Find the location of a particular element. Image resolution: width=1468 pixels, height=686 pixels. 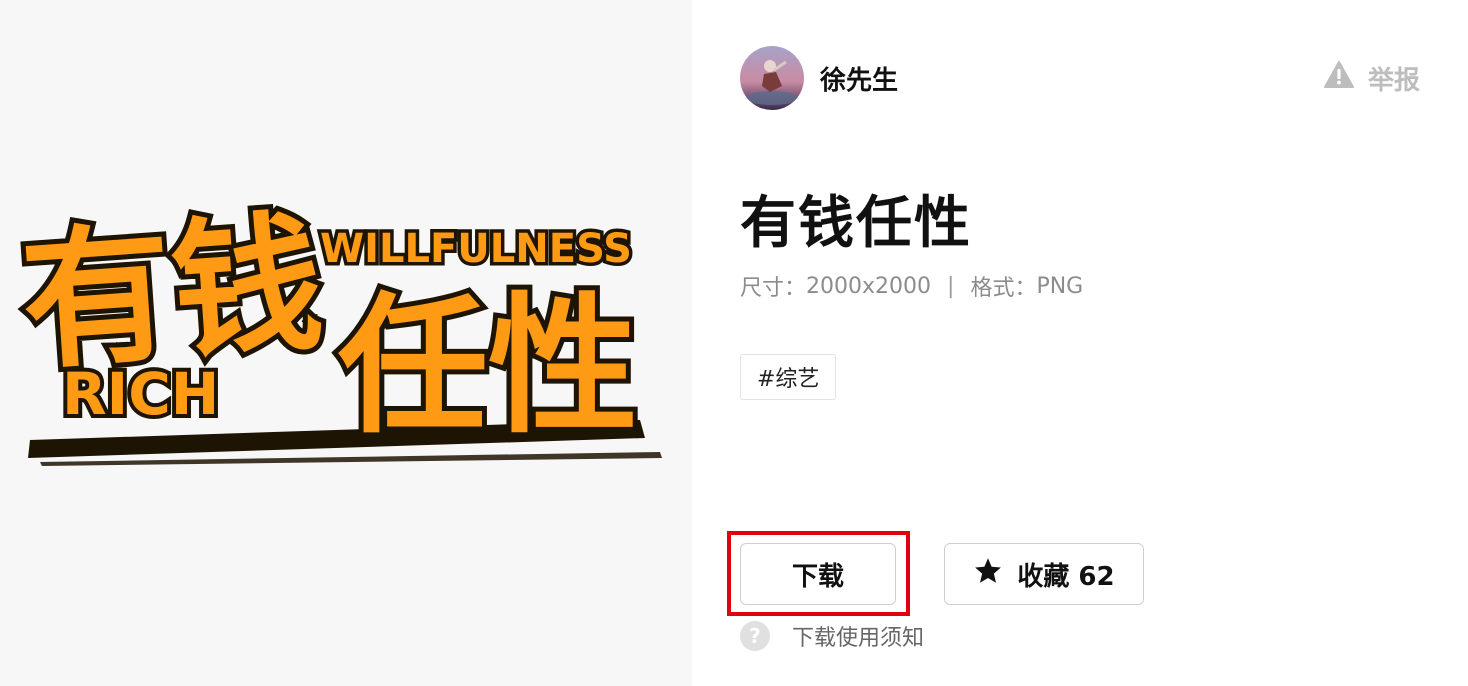

favorite-button: 收藏 62 is located at coordinates (1044, 574).